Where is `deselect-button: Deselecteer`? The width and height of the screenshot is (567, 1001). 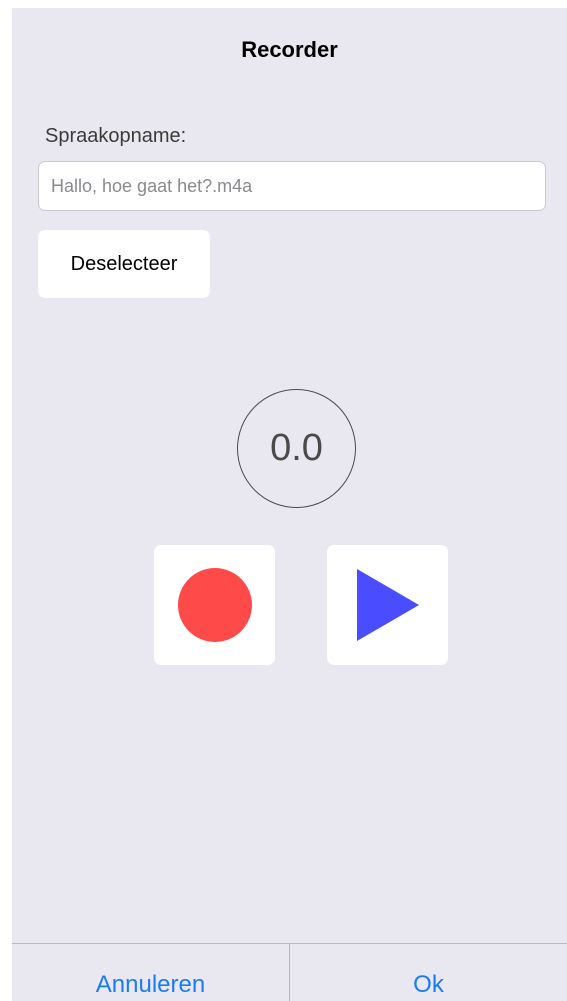
deselect-button: Deselecteer is located at coordinates (124, 264).